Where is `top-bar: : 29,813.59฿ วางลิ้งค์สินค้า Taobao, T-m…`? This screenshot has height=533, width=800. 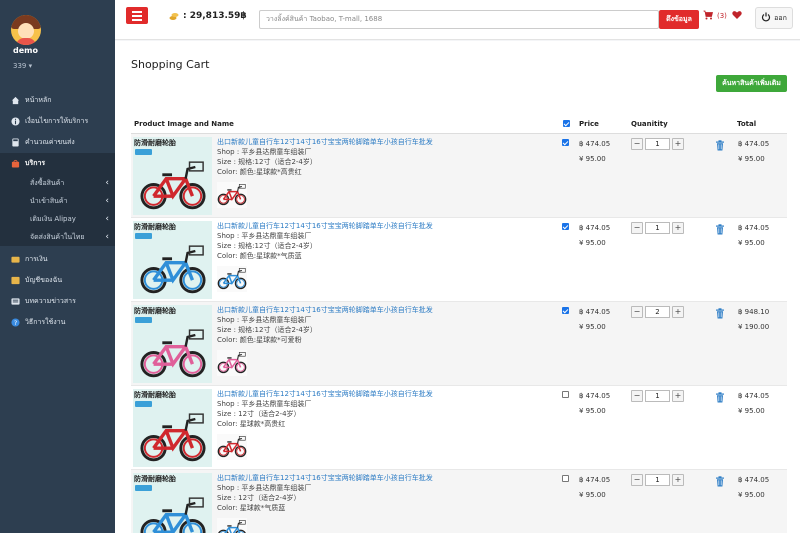 top-bar: : 29,813.59฿ วางลิ้งค์สินค้า Taobao, T-m… is located at coordinates (457, 20).